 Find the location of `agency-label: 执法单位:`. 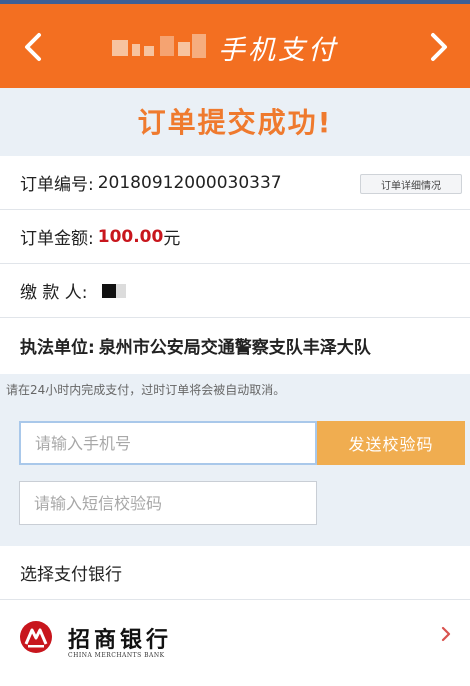

agency-label: 执法单位: is located at coordinates (57, 347).